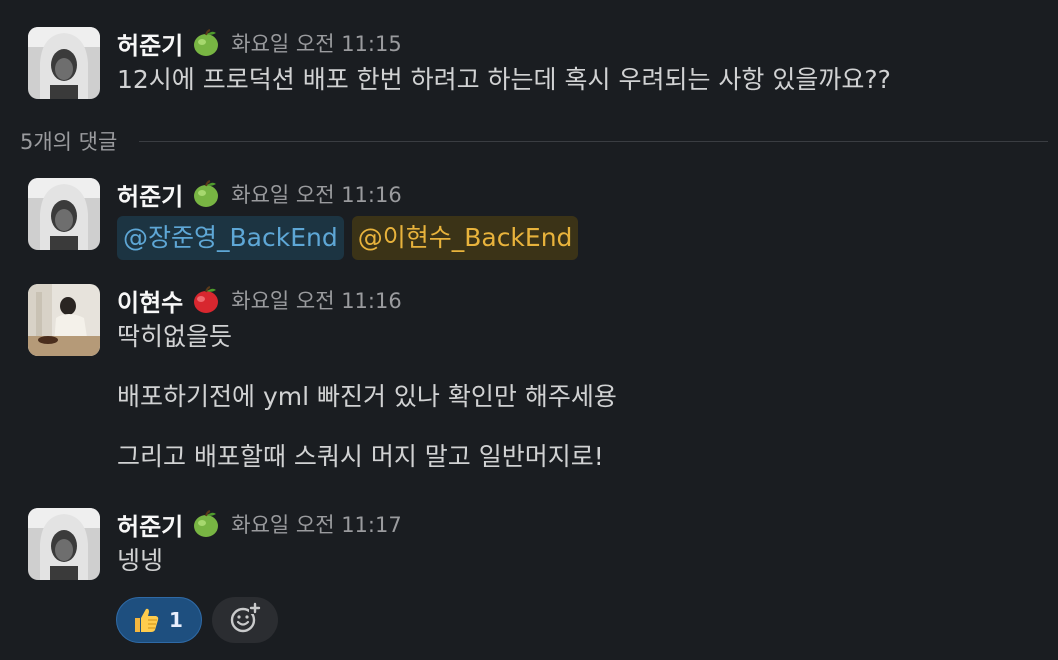 This screenshot has width=1058, height=660. Describe the element at coordinates (146, 620) in the screenshot. I see `thumbs-up-icon` at that location.